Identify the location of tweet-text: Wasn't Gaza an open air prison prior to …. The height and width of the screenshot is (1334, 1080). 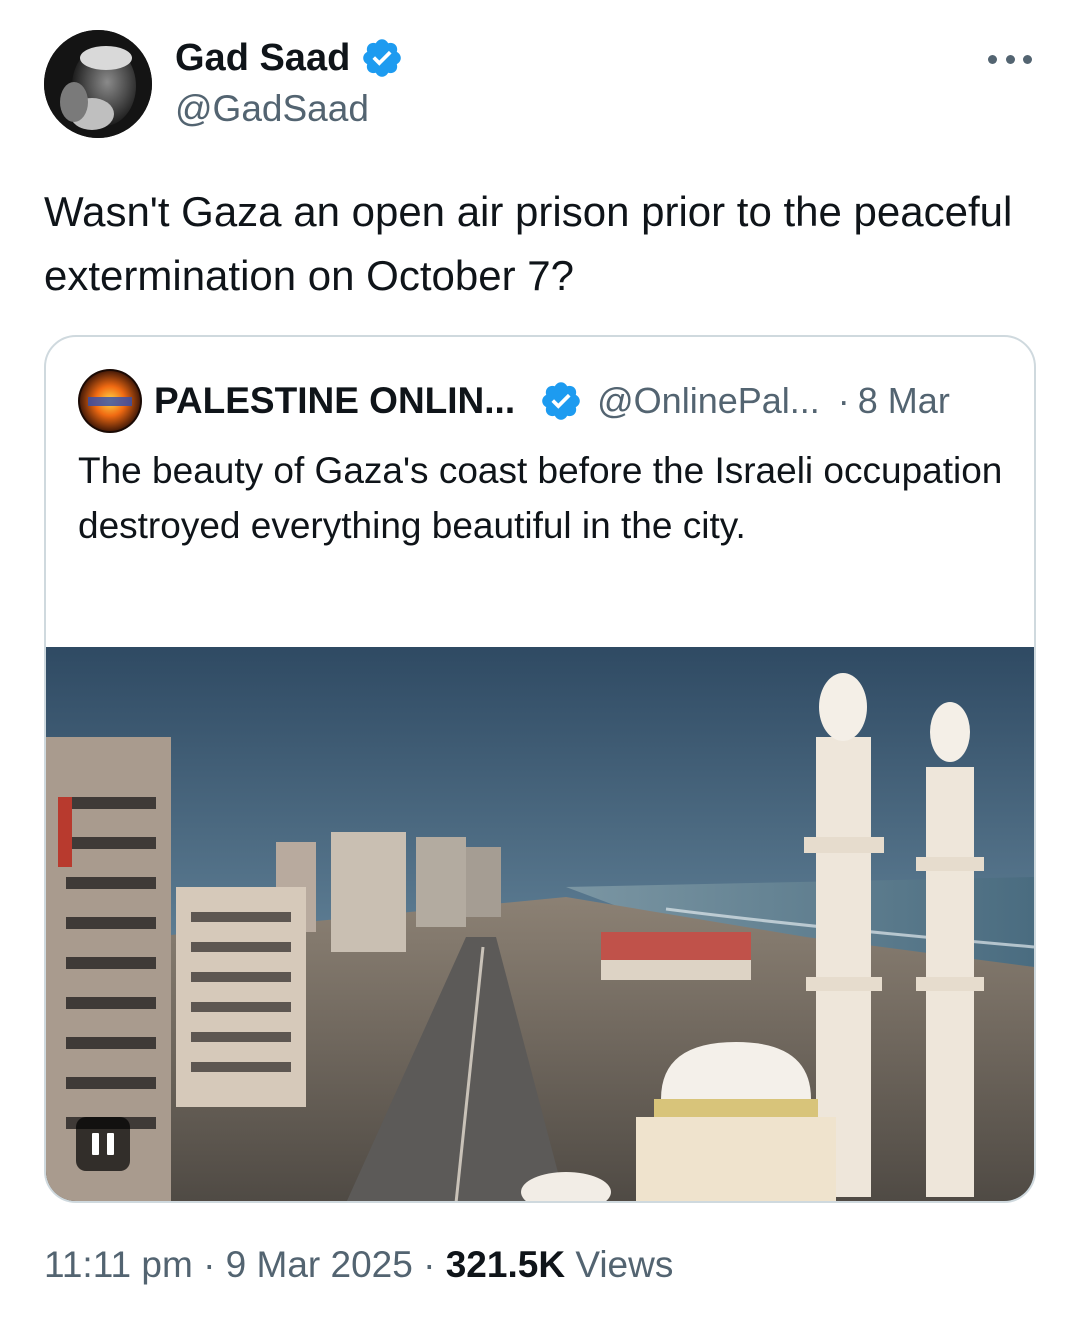
(528, 243).